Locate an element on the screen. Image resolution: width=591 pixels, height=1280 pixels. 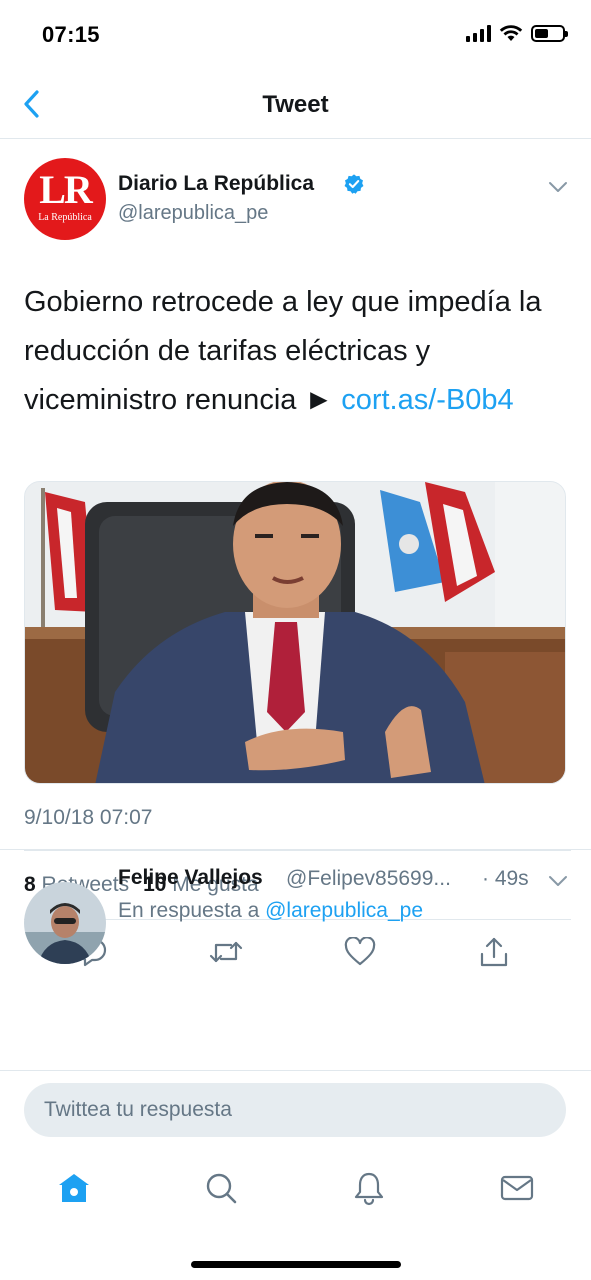
verified-badge-icon is located at coordinates (354, 184).